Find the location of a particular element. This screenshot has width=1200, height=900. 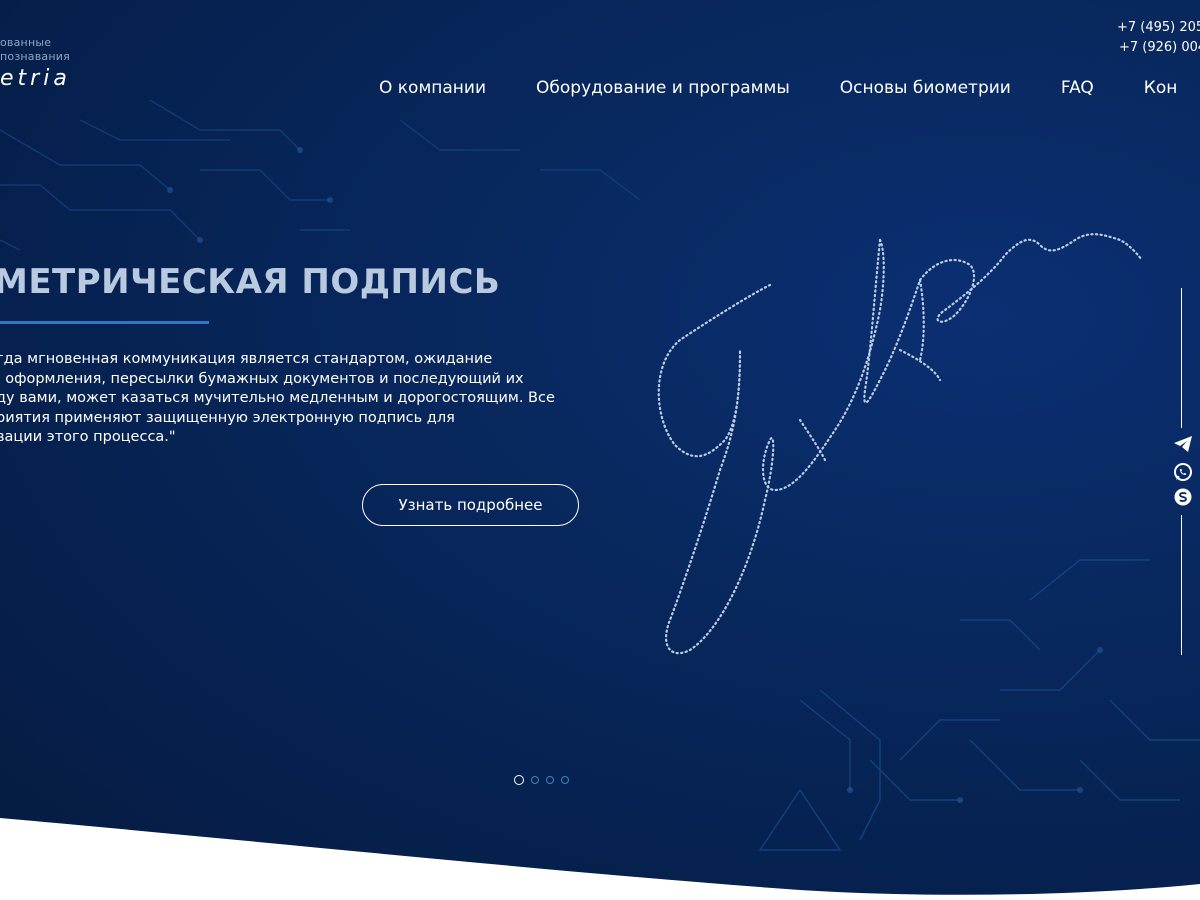

phone-1: +7 (495) 205 is located at coordinates (1158, 28).